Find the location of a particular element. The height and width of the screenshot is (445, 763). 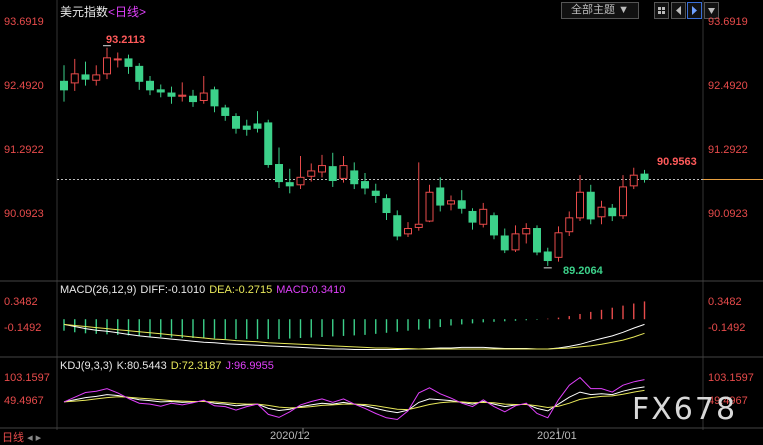

price-axis-left-2: 92.4920 is located at coordinates (24, 86).